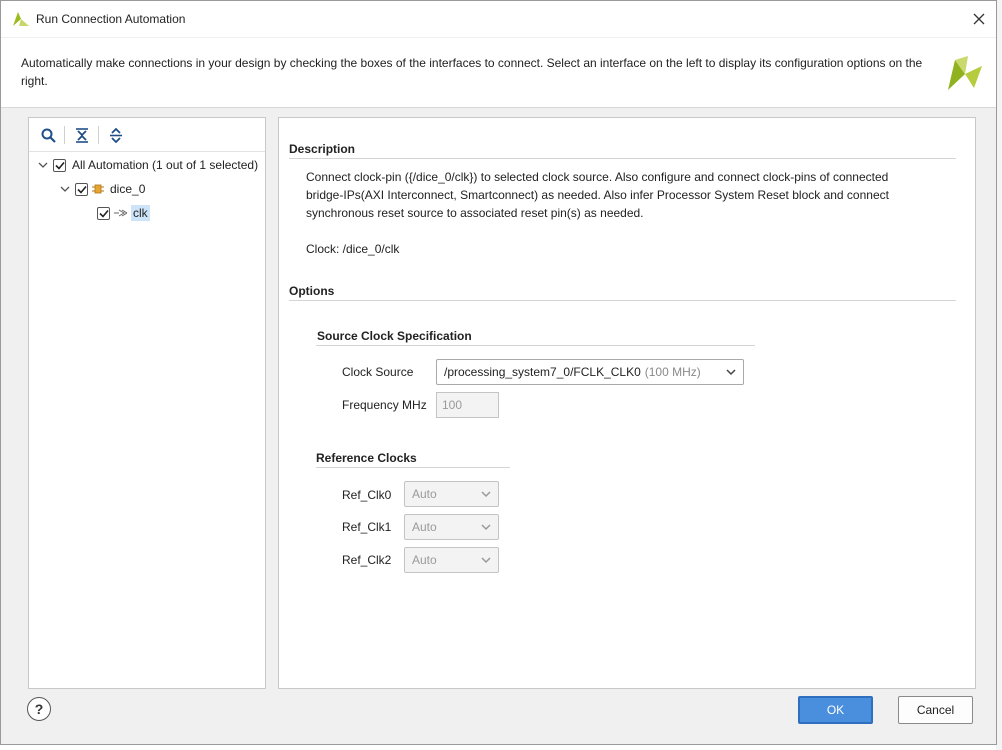 The width and height of the screenshot is (1002, 750). What do you see at coordinates (965, 73) in the screenshot?
I see `vivado-logo` at bounding box center [965, 73].